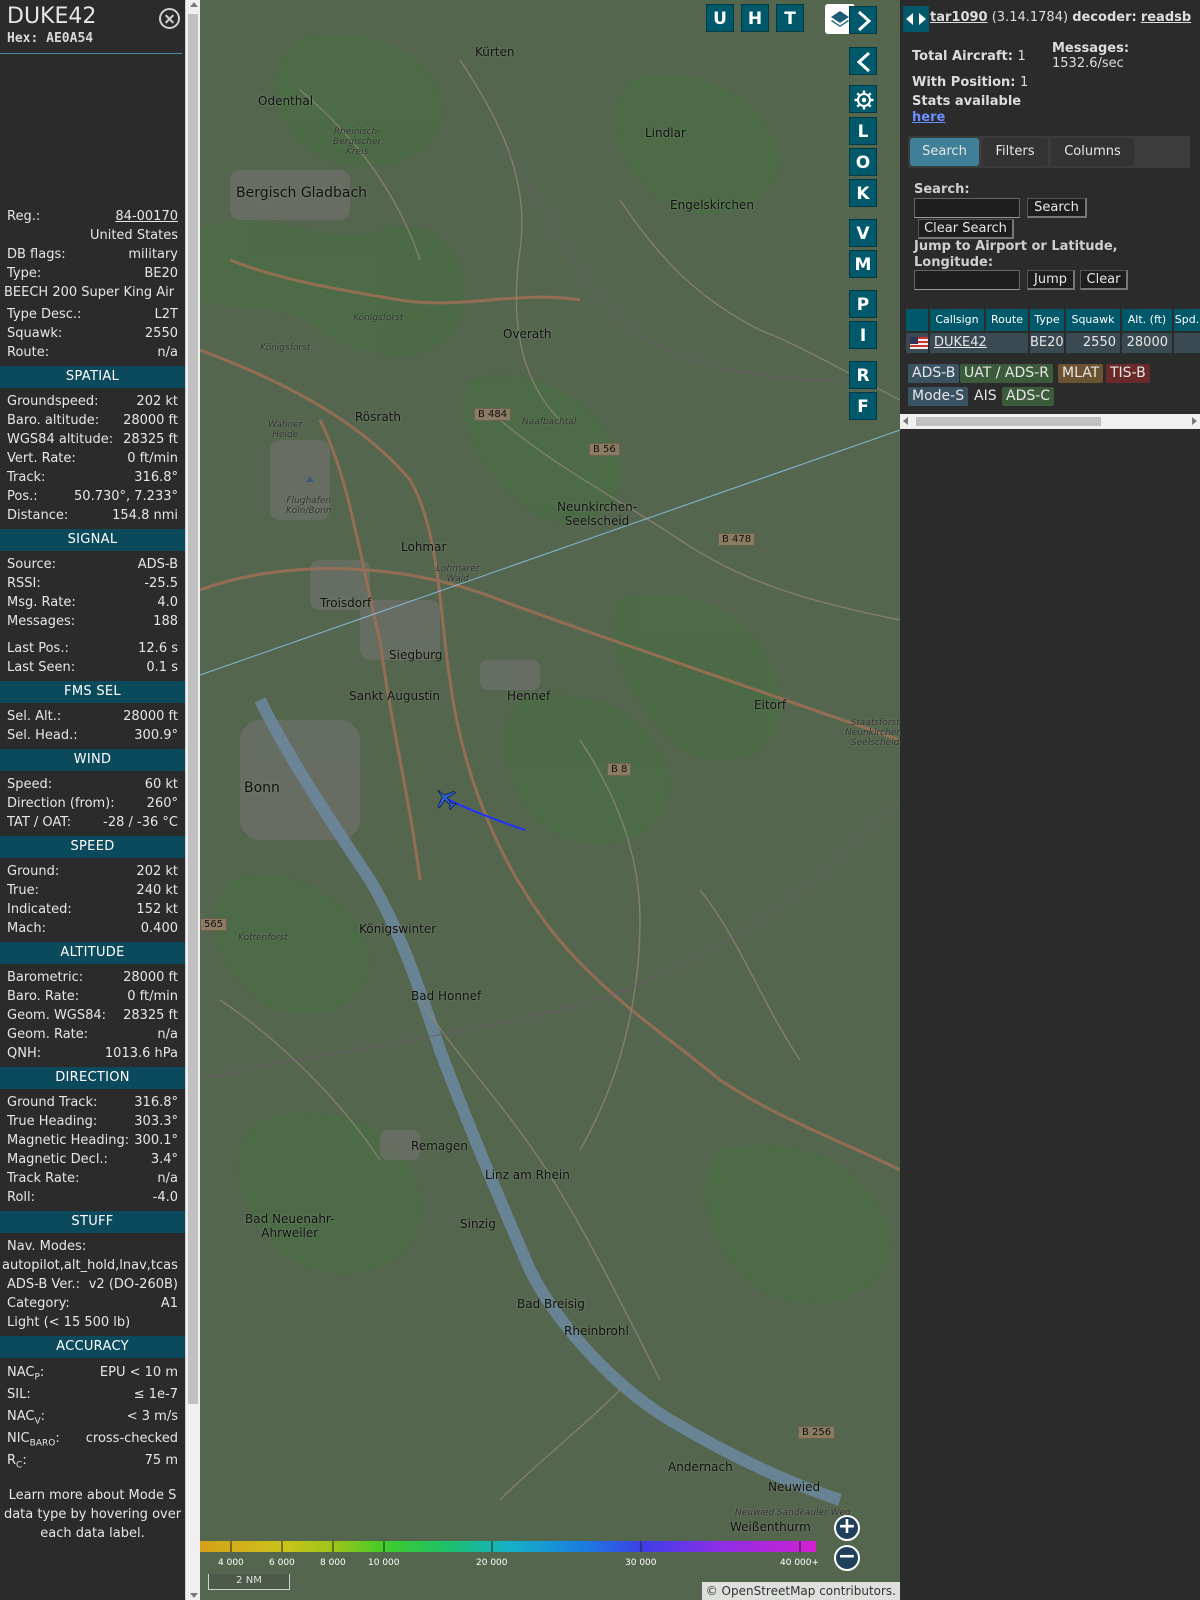 Image resolution: width=1200 pixels, height=1600 pixels. I want to click on stuff-label: Nav. Modes:, so click(47, 1246).